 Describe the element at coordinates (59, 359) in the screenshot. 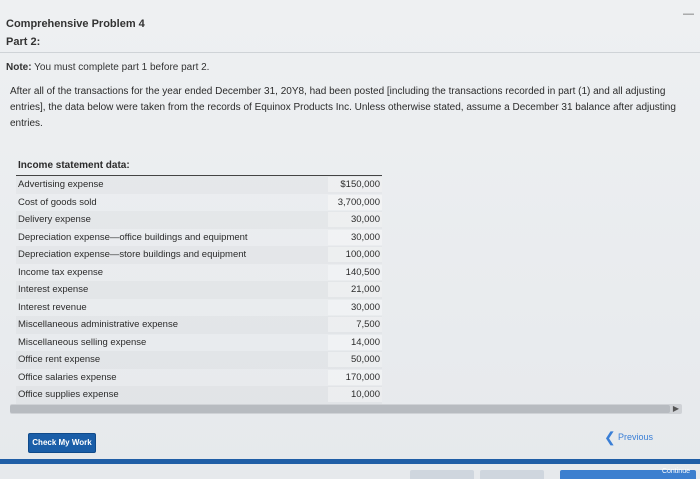

I see `row-label: Office rent expense` at that location.